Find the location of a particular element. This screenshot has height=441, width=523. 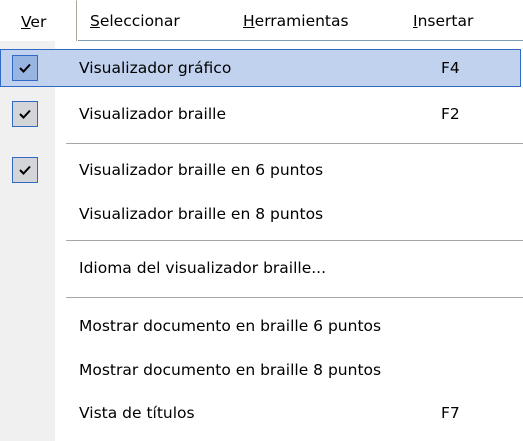

menu-item-braille-6-puntos: Visualizador braille en 6 puntos is located at coordinates (261, 170).